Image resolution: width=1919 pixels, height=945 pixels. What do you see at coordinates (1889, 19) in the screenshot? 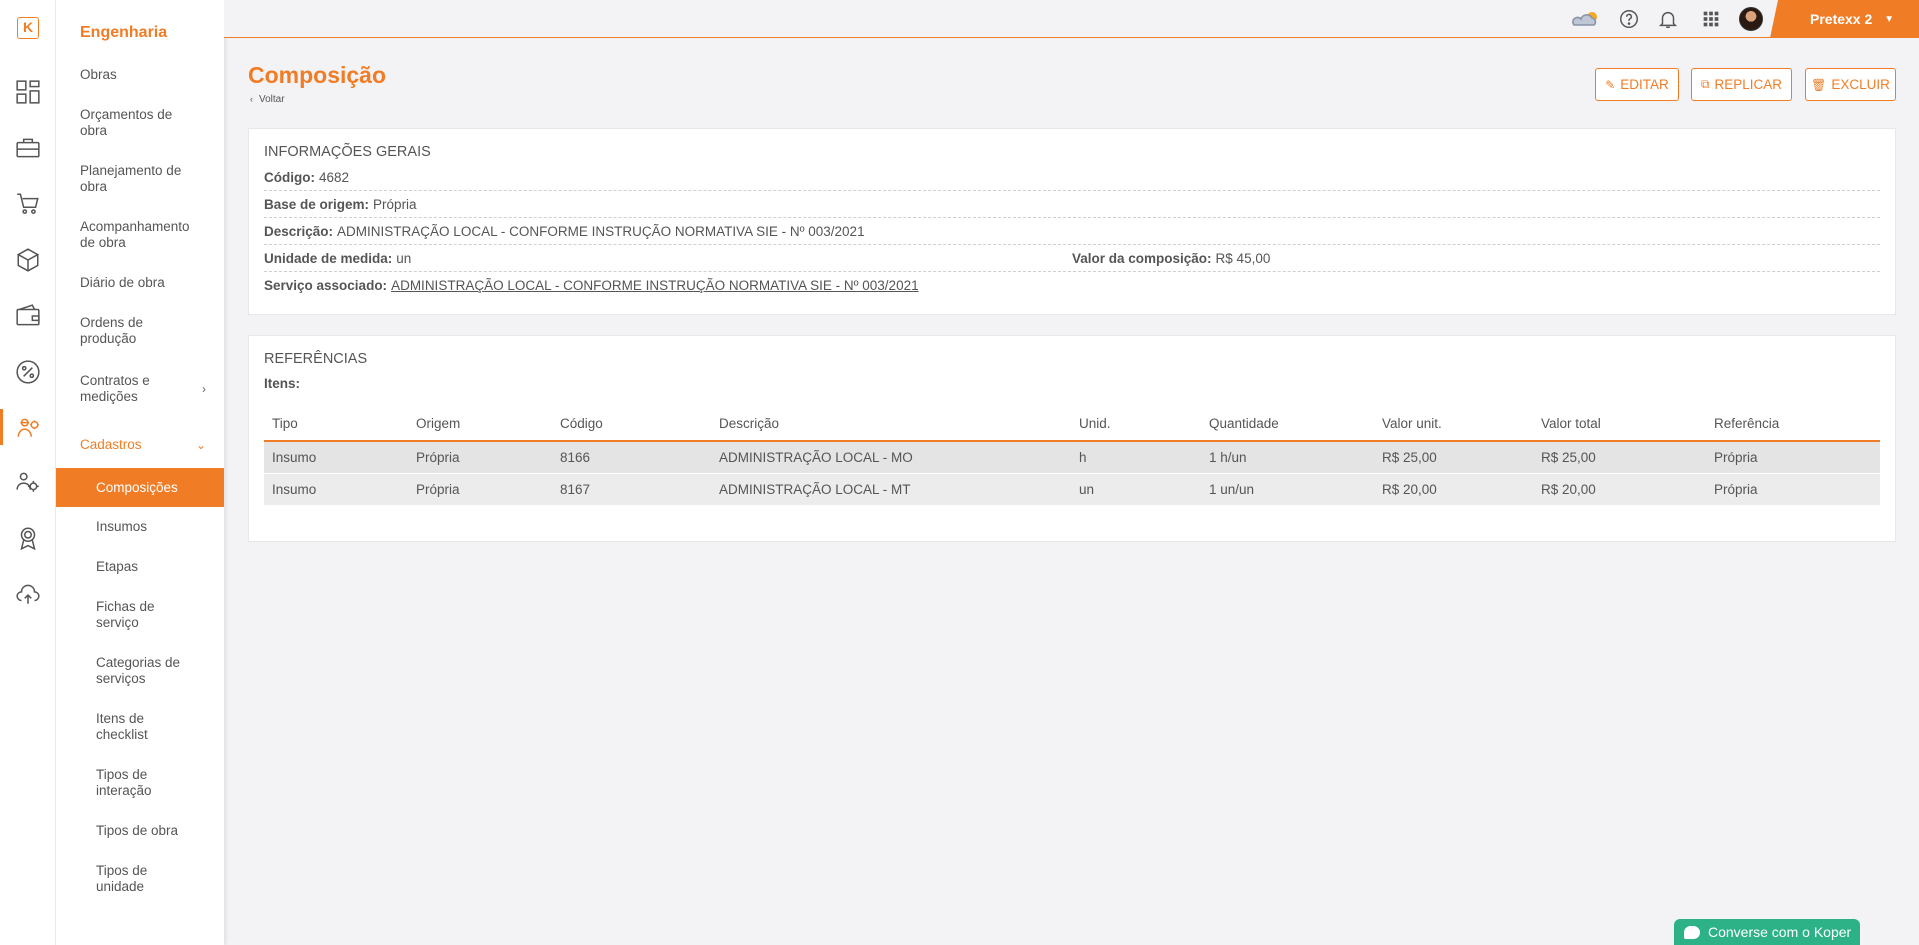
I see `caret-down-icon: ▼` at bounding box center [1889, 19].